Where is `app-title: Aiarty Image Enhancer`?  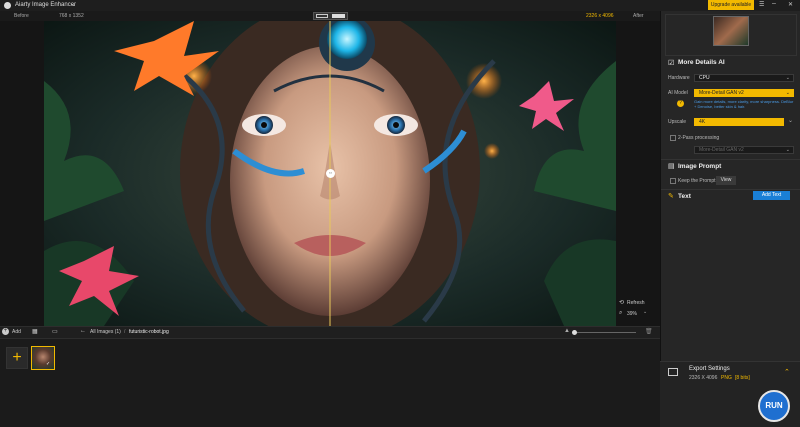
app-title: Aiarty Image Enhancer is located at coordinates (46, 5).